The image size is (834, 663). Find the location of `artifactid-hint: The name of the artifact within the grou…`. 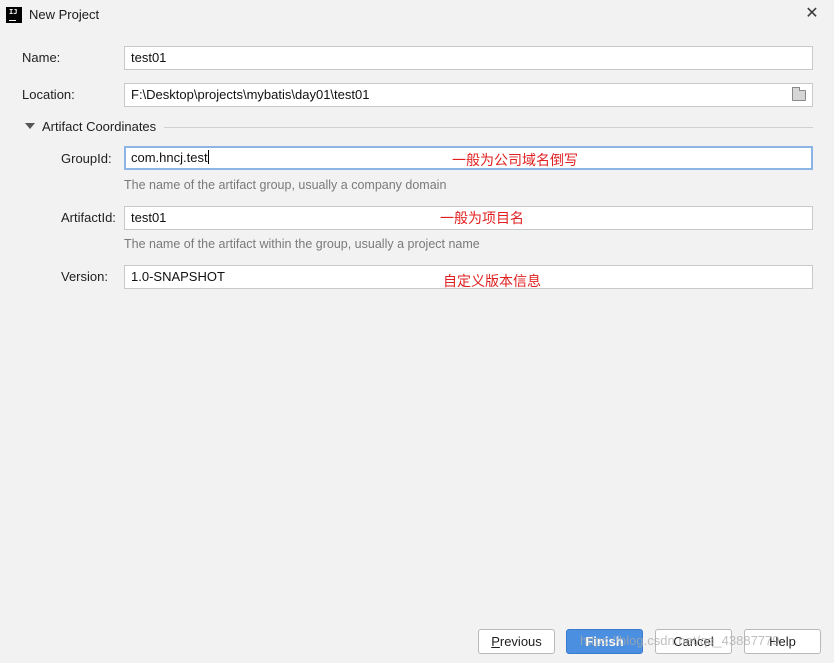

artifactid-hint: The name of the artifact within the grou… is located at coordinates (302, 244).